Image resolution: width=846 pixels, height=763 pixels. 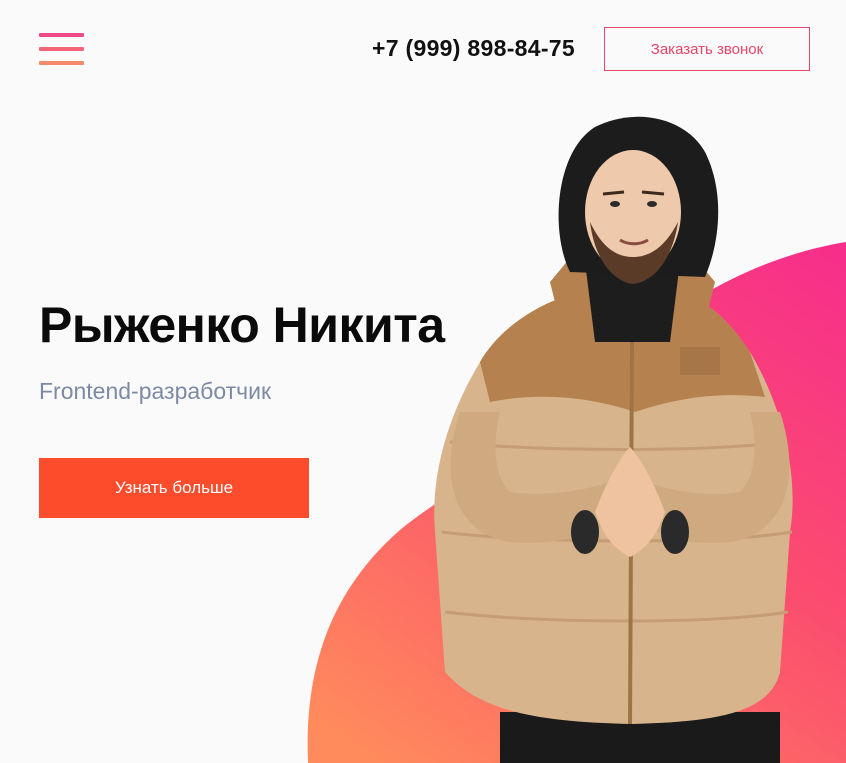 I want to click on hamburger-menu-icon, so click(x=61, y=50).